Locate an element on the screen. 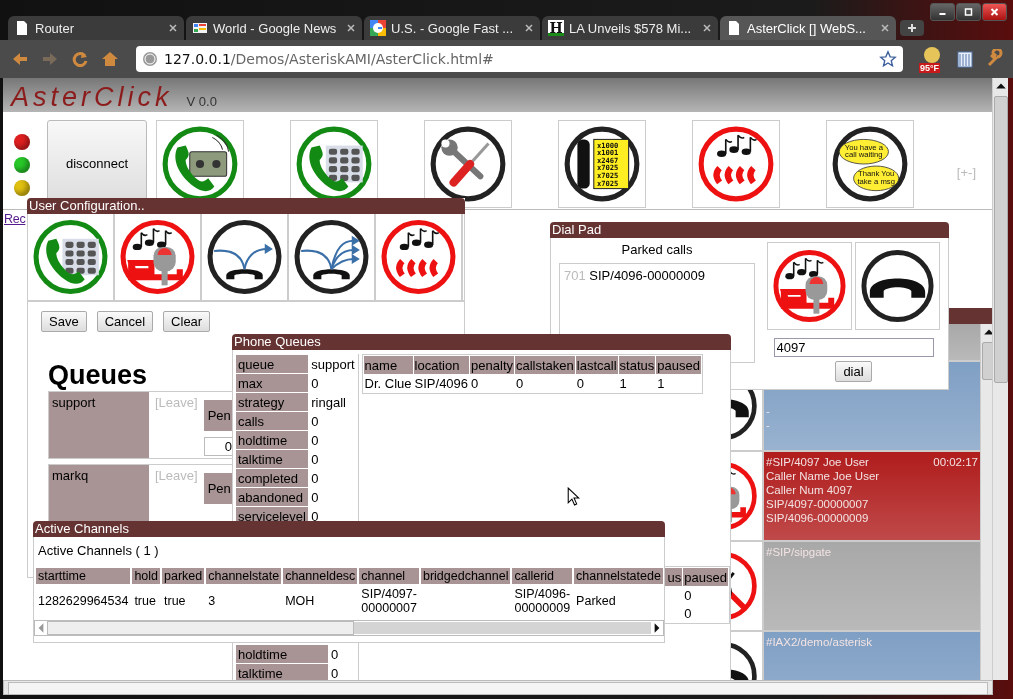 This screenshot has width=1013, height=699. channel-detail: Caller Num 4097 is located at coordinates (810, 490).